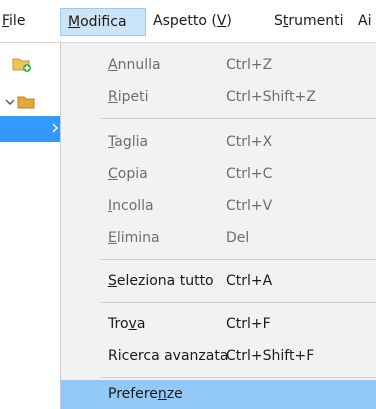  Describe the element at coordinates (316, 21) in the screenshot. I see `menu-strumenti-suffix: rumenti` at that location.